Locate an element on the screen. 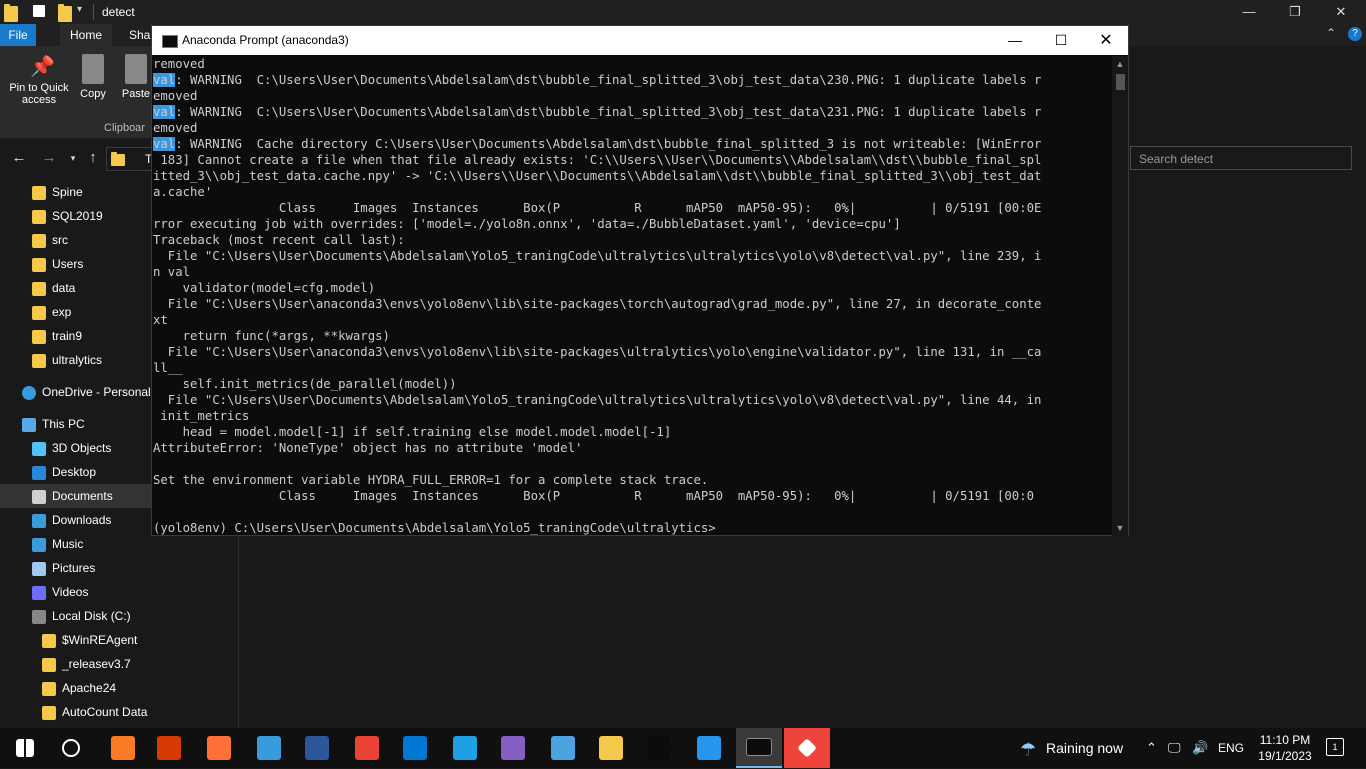  pin-quick-access-button: 📌 Pin to Quick access is located at coordinates (39, 80).